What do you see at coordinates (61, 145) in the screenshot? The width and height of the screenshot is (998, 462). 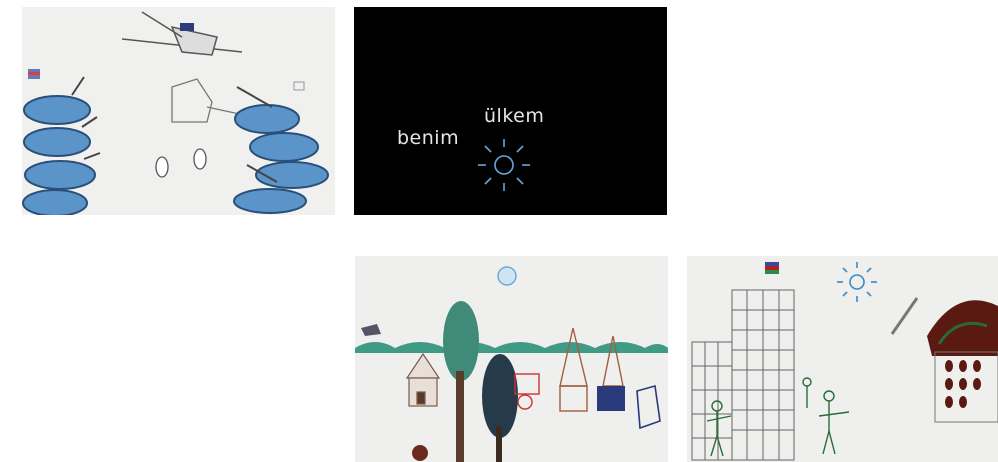 I see `tank-stack-left` at bounding box center [61, 145].